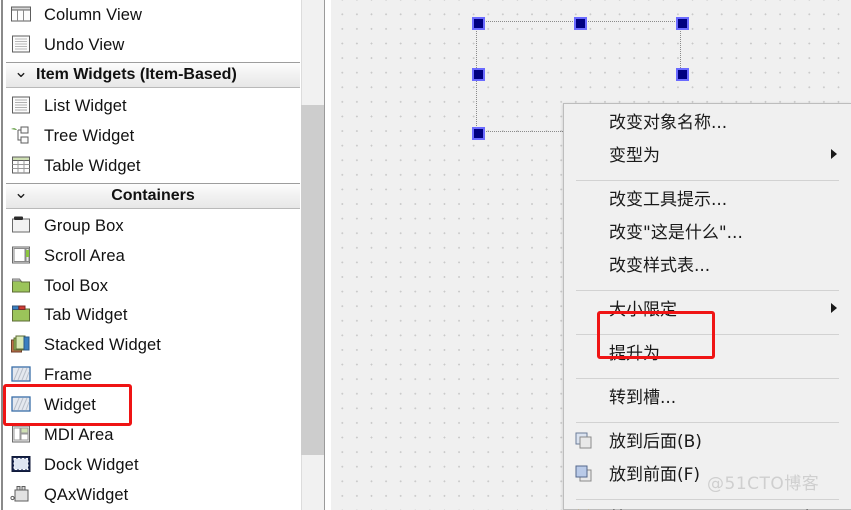 The image size is (851, 510). Describe the element at coordinates (23, 226) in the screenshot. I see `group-box-icon` at that location.